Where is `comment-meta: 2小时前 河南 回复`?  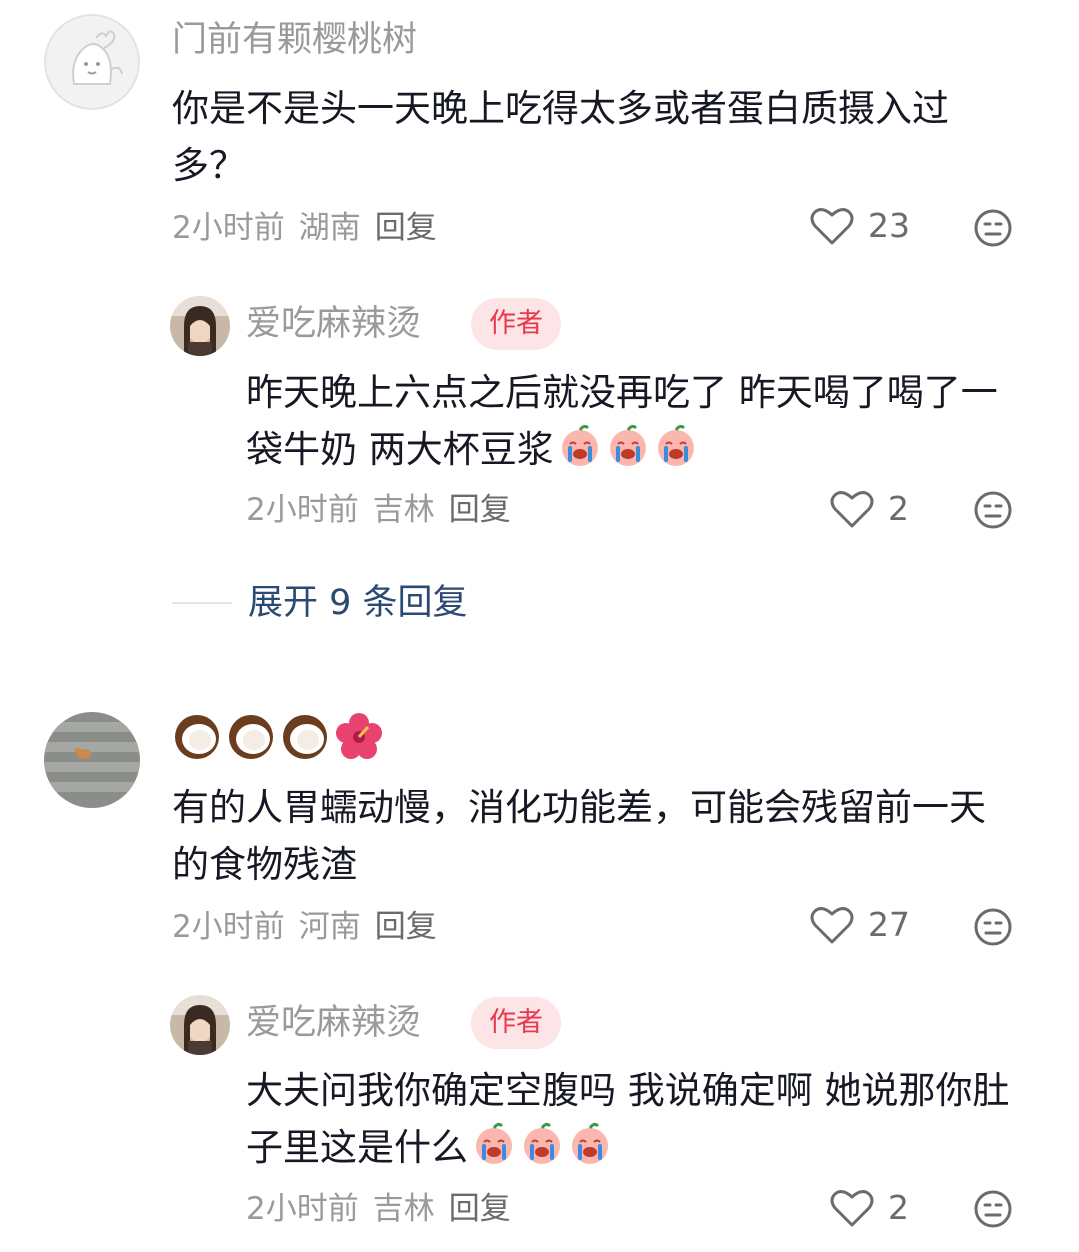
comment-meta: 2小时前 河南 回复 is located at coordinates (311, 927).